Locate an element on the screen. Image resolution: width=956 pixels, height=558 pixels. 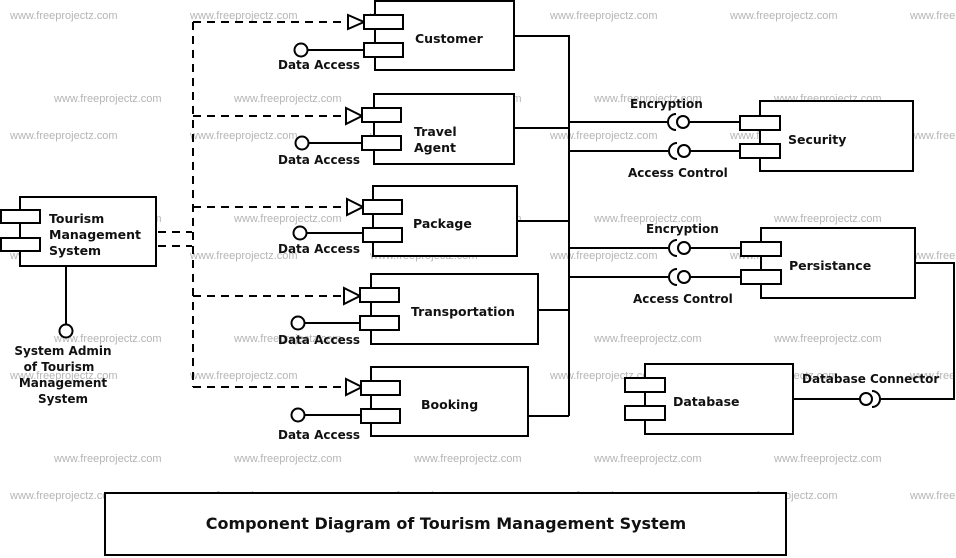
system-name-line: System is located at coordinates (75, 250).